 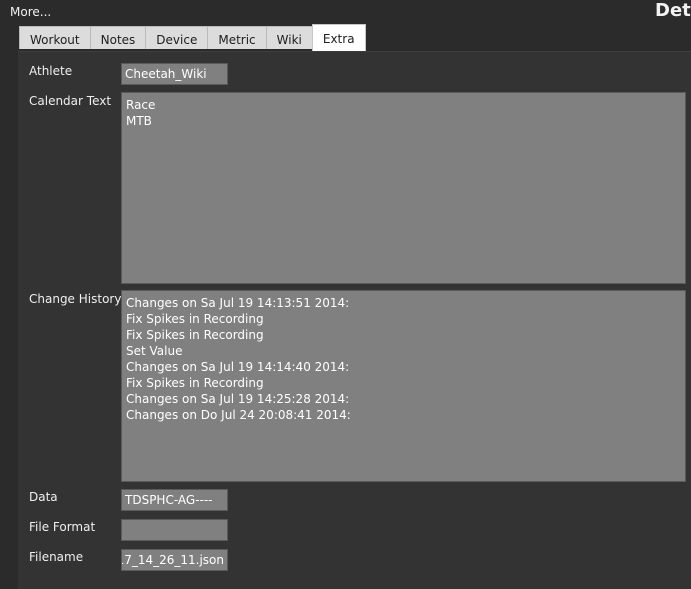 I want to click on filename-label: Filename, so click(x=56, y=557).